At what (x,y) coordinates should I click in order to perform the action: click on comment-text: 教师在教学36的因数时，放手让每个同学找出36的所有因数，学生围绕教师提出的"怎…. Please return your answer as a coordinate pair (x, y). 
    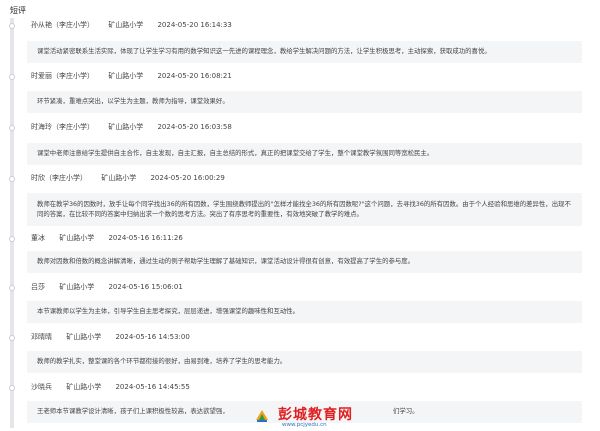
    Looking at the image, I should click on (304, 209).